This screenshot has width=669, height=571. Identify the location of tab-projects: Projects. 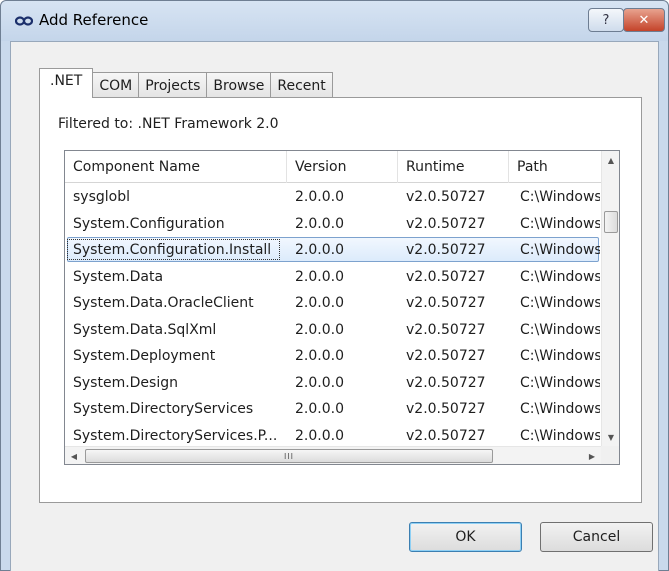
(173, 85).